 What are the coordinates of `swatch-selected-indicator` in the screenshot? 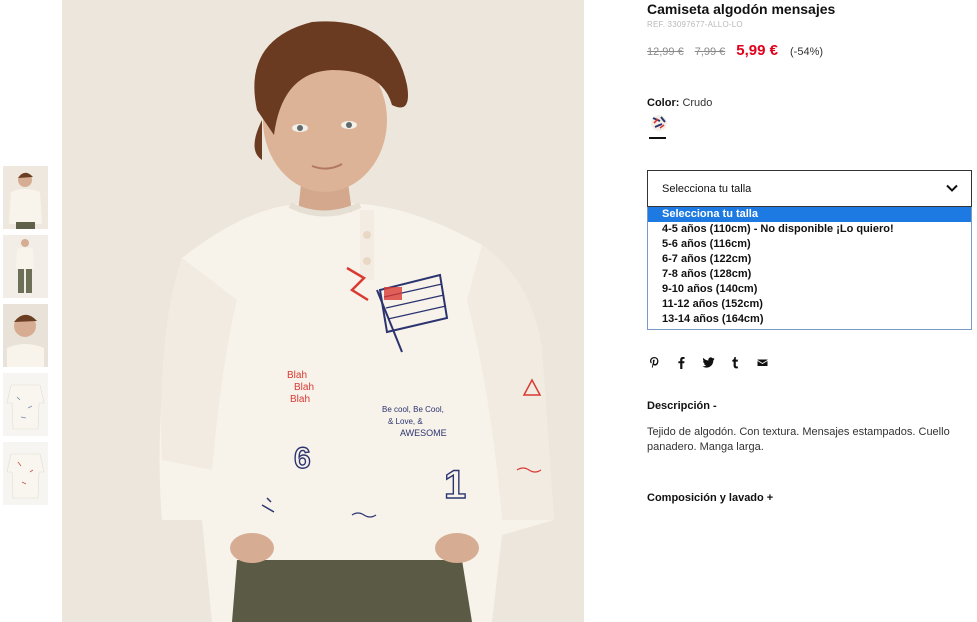 It's located at (657, 138).